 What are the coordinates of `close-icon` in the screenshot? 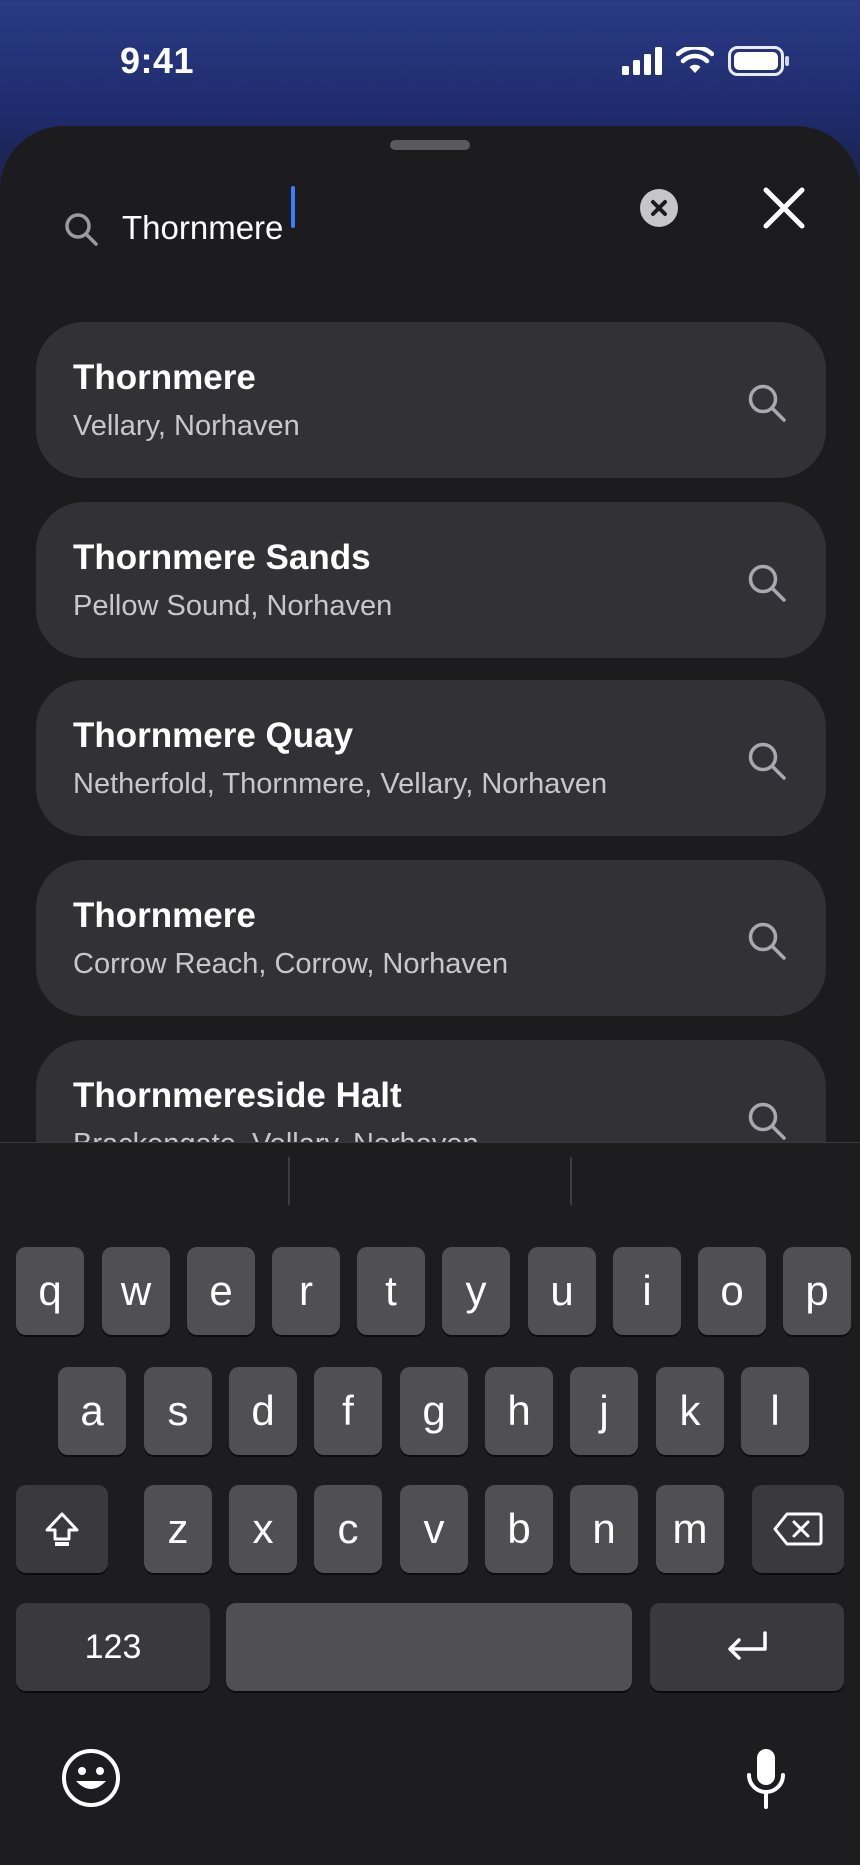 It's located at (784, 208).